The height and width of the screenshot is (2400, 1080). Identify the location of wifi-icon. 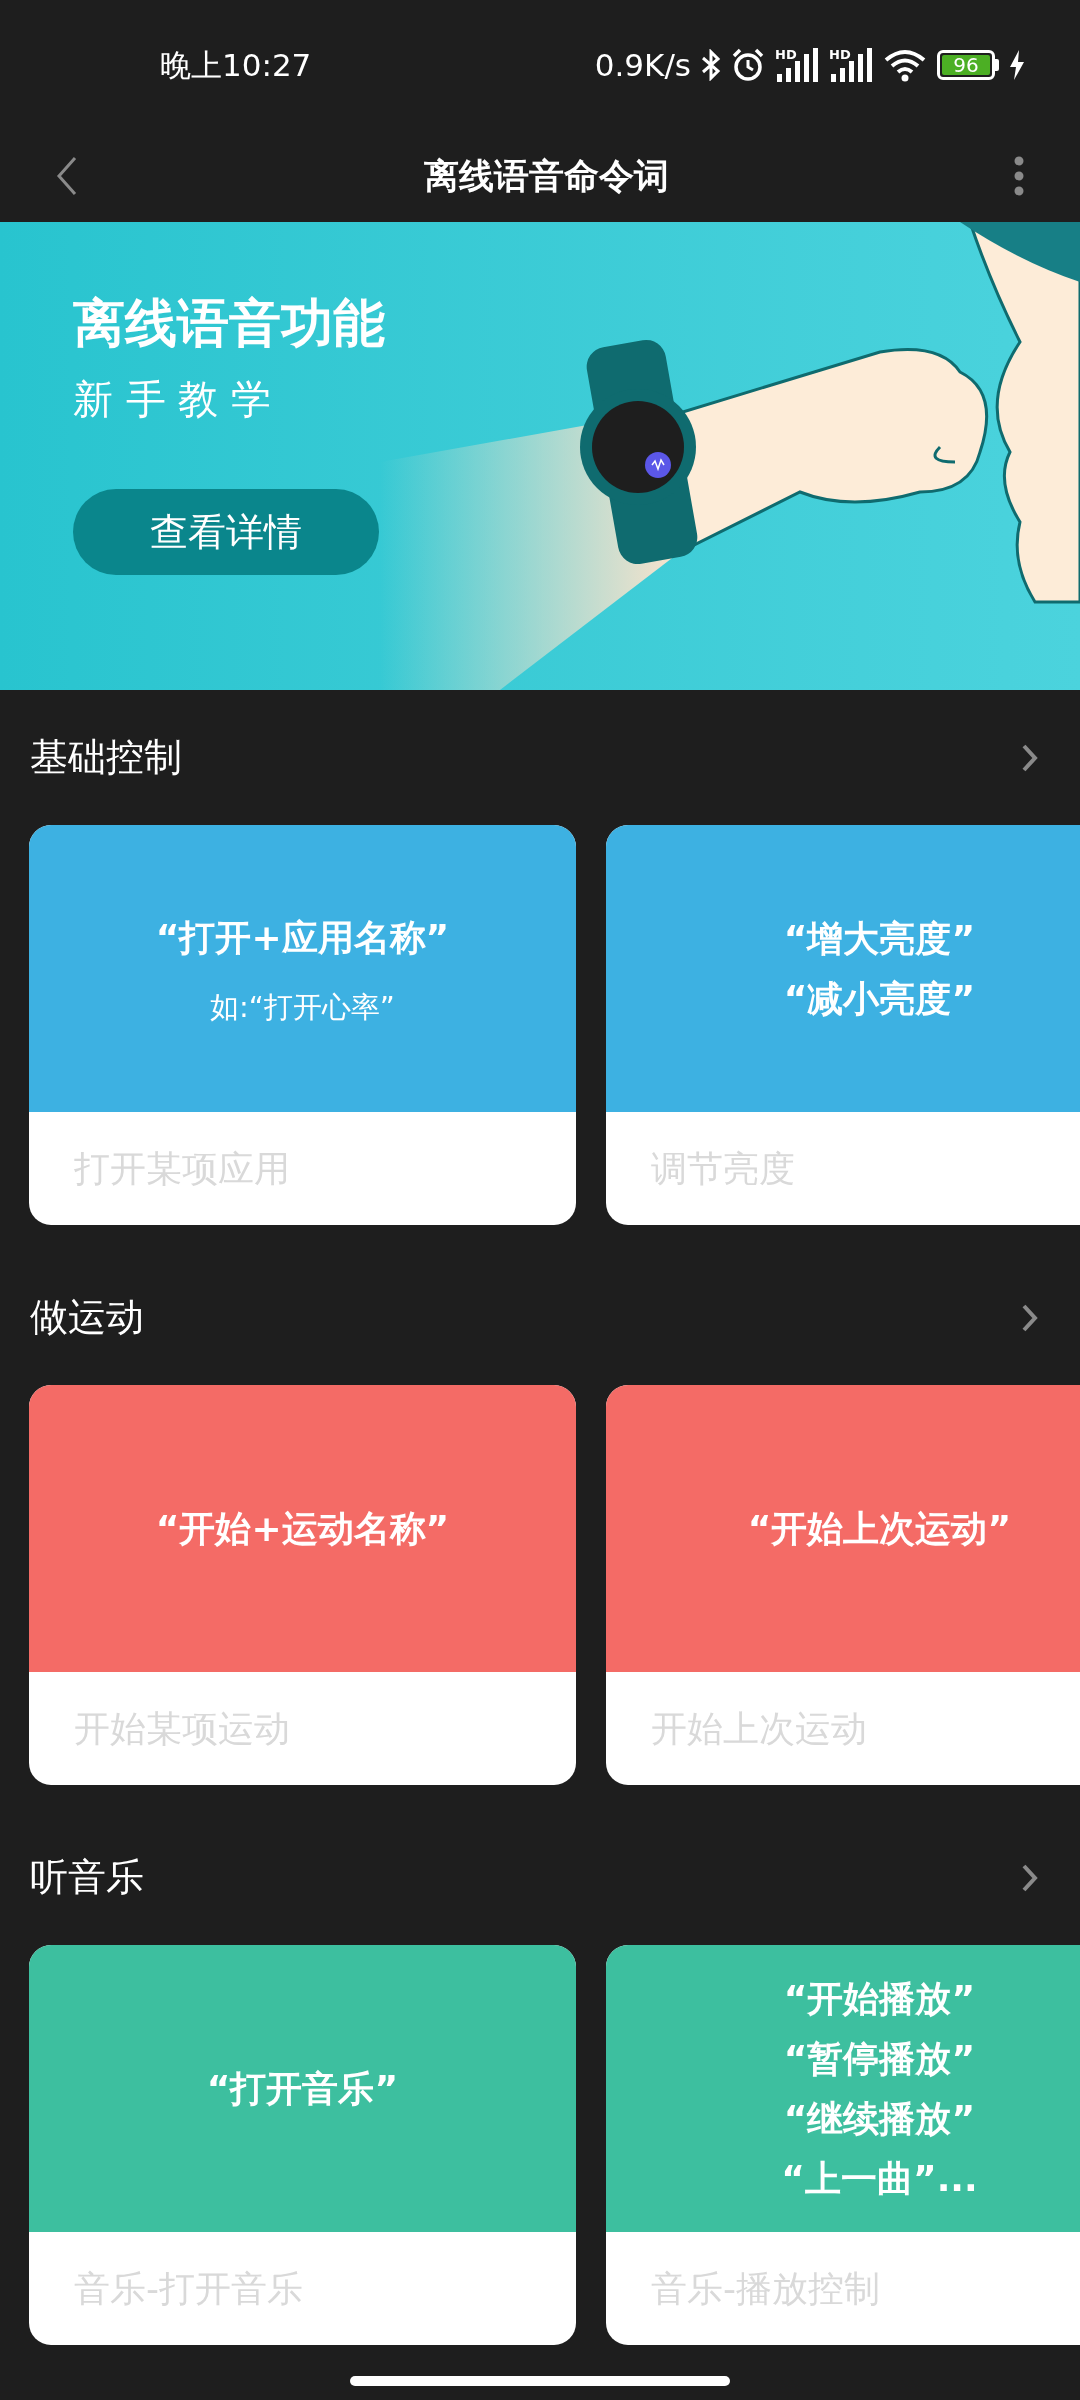
(905, 65).